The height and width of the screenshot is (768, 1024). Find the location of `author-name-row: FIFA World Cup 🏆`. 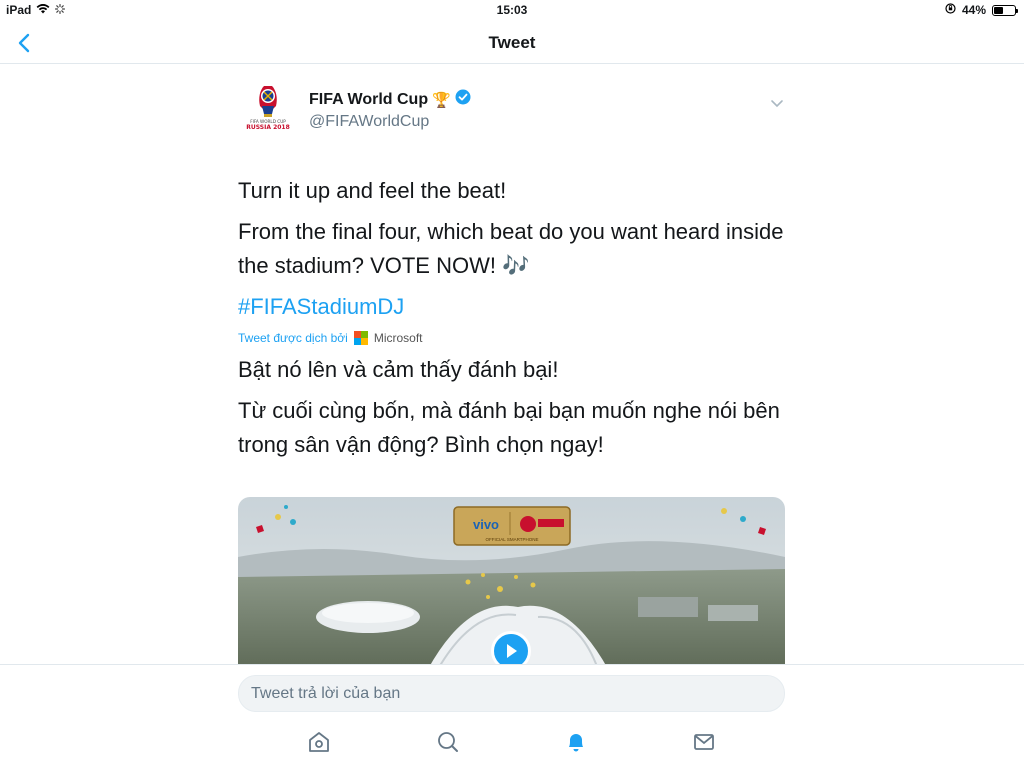

author-name-row: FIFA World Cup 🏆 is located at coordinates (390, 99).